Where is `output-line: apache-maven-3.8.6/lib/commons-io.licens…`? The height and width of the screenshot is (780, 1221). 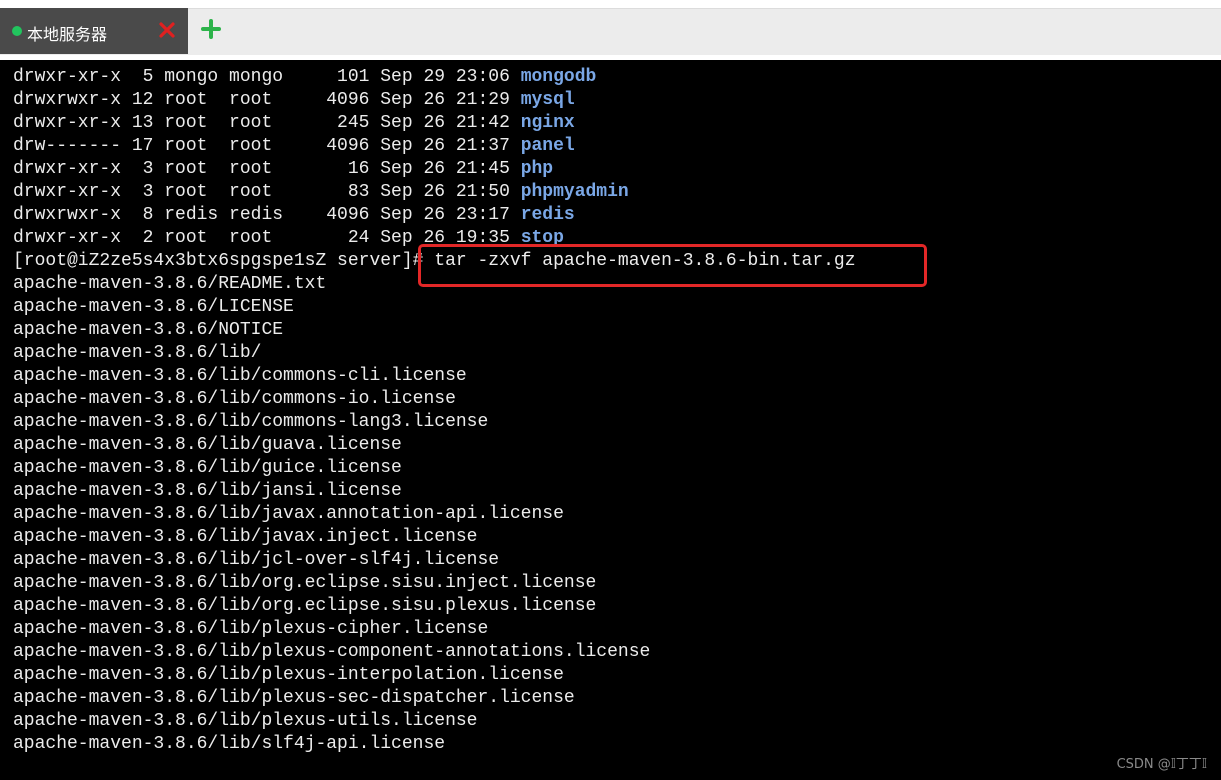 output-line: apache-maven-3.8.6/lib/commons-io.licens… is located at coordinates (234, 399).